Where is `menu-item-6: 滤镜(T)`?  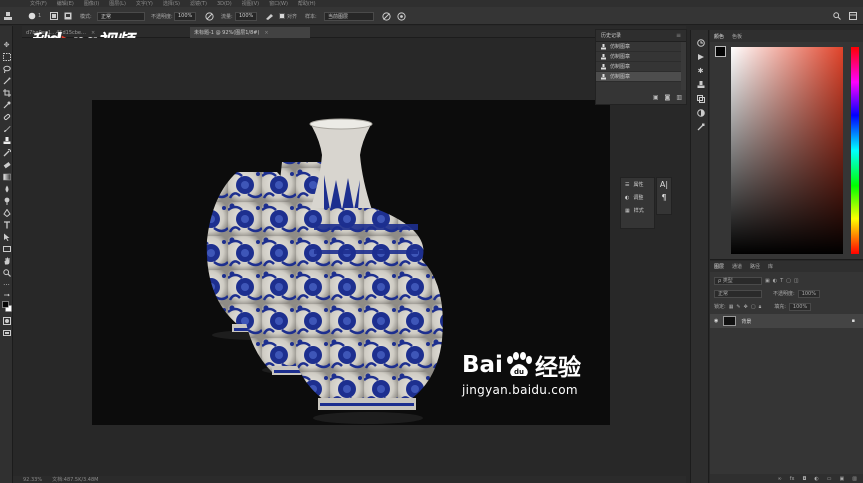 menu-item-6: 滤镜(T) is located at coordinates (198, 3).